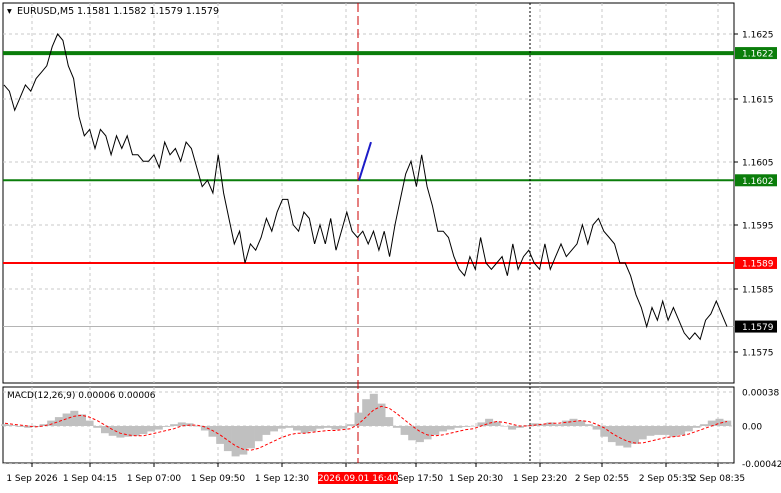 This screenshot has width=781, height=493. What do you see at coordinates (760, 394) in the screenshot?
I see `macd-y-tick-label: 0.00038` at bounding box center [760, 394].